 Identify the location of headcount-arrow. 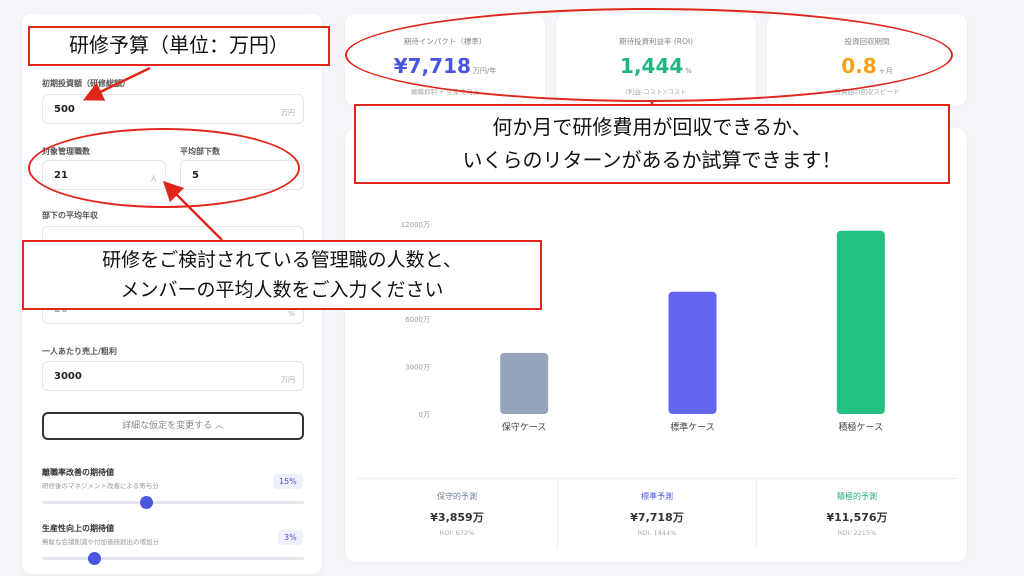
(192, 210).